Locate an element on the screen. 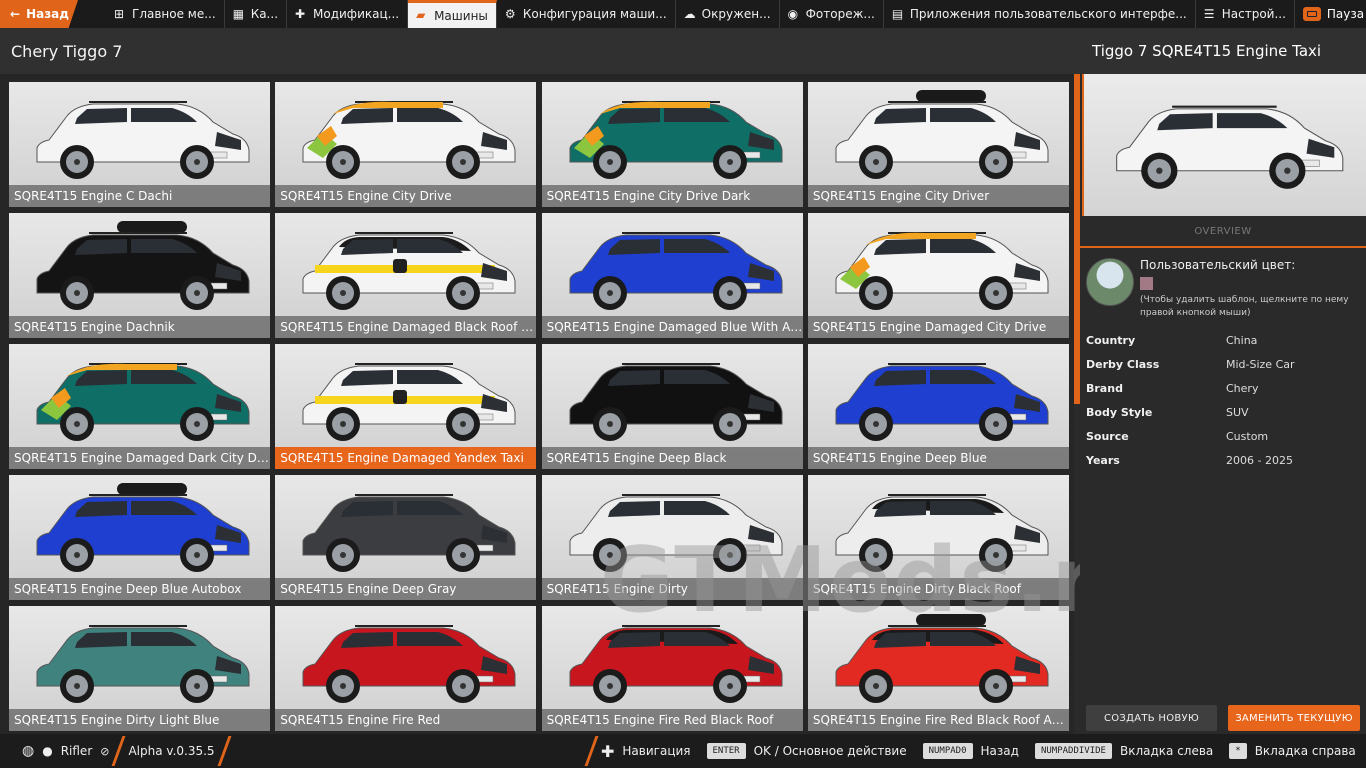 The image size is (1366, 768). vehicle-label: SQRE4T15 Engine City Driver is located at coordinates (938, 196).